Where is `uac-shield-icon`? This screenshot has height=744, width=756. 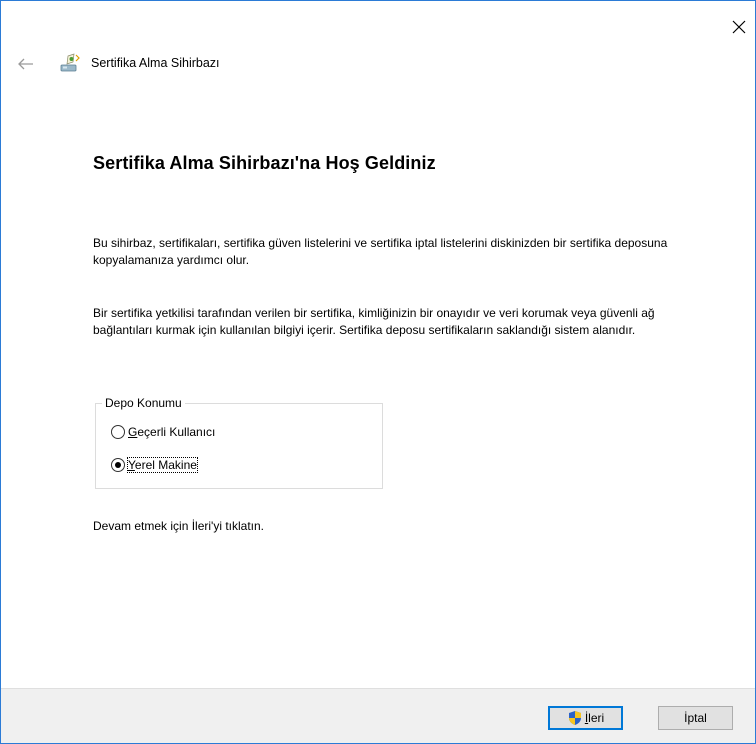
uac-shield-icon is located at coordinates (574, 718).